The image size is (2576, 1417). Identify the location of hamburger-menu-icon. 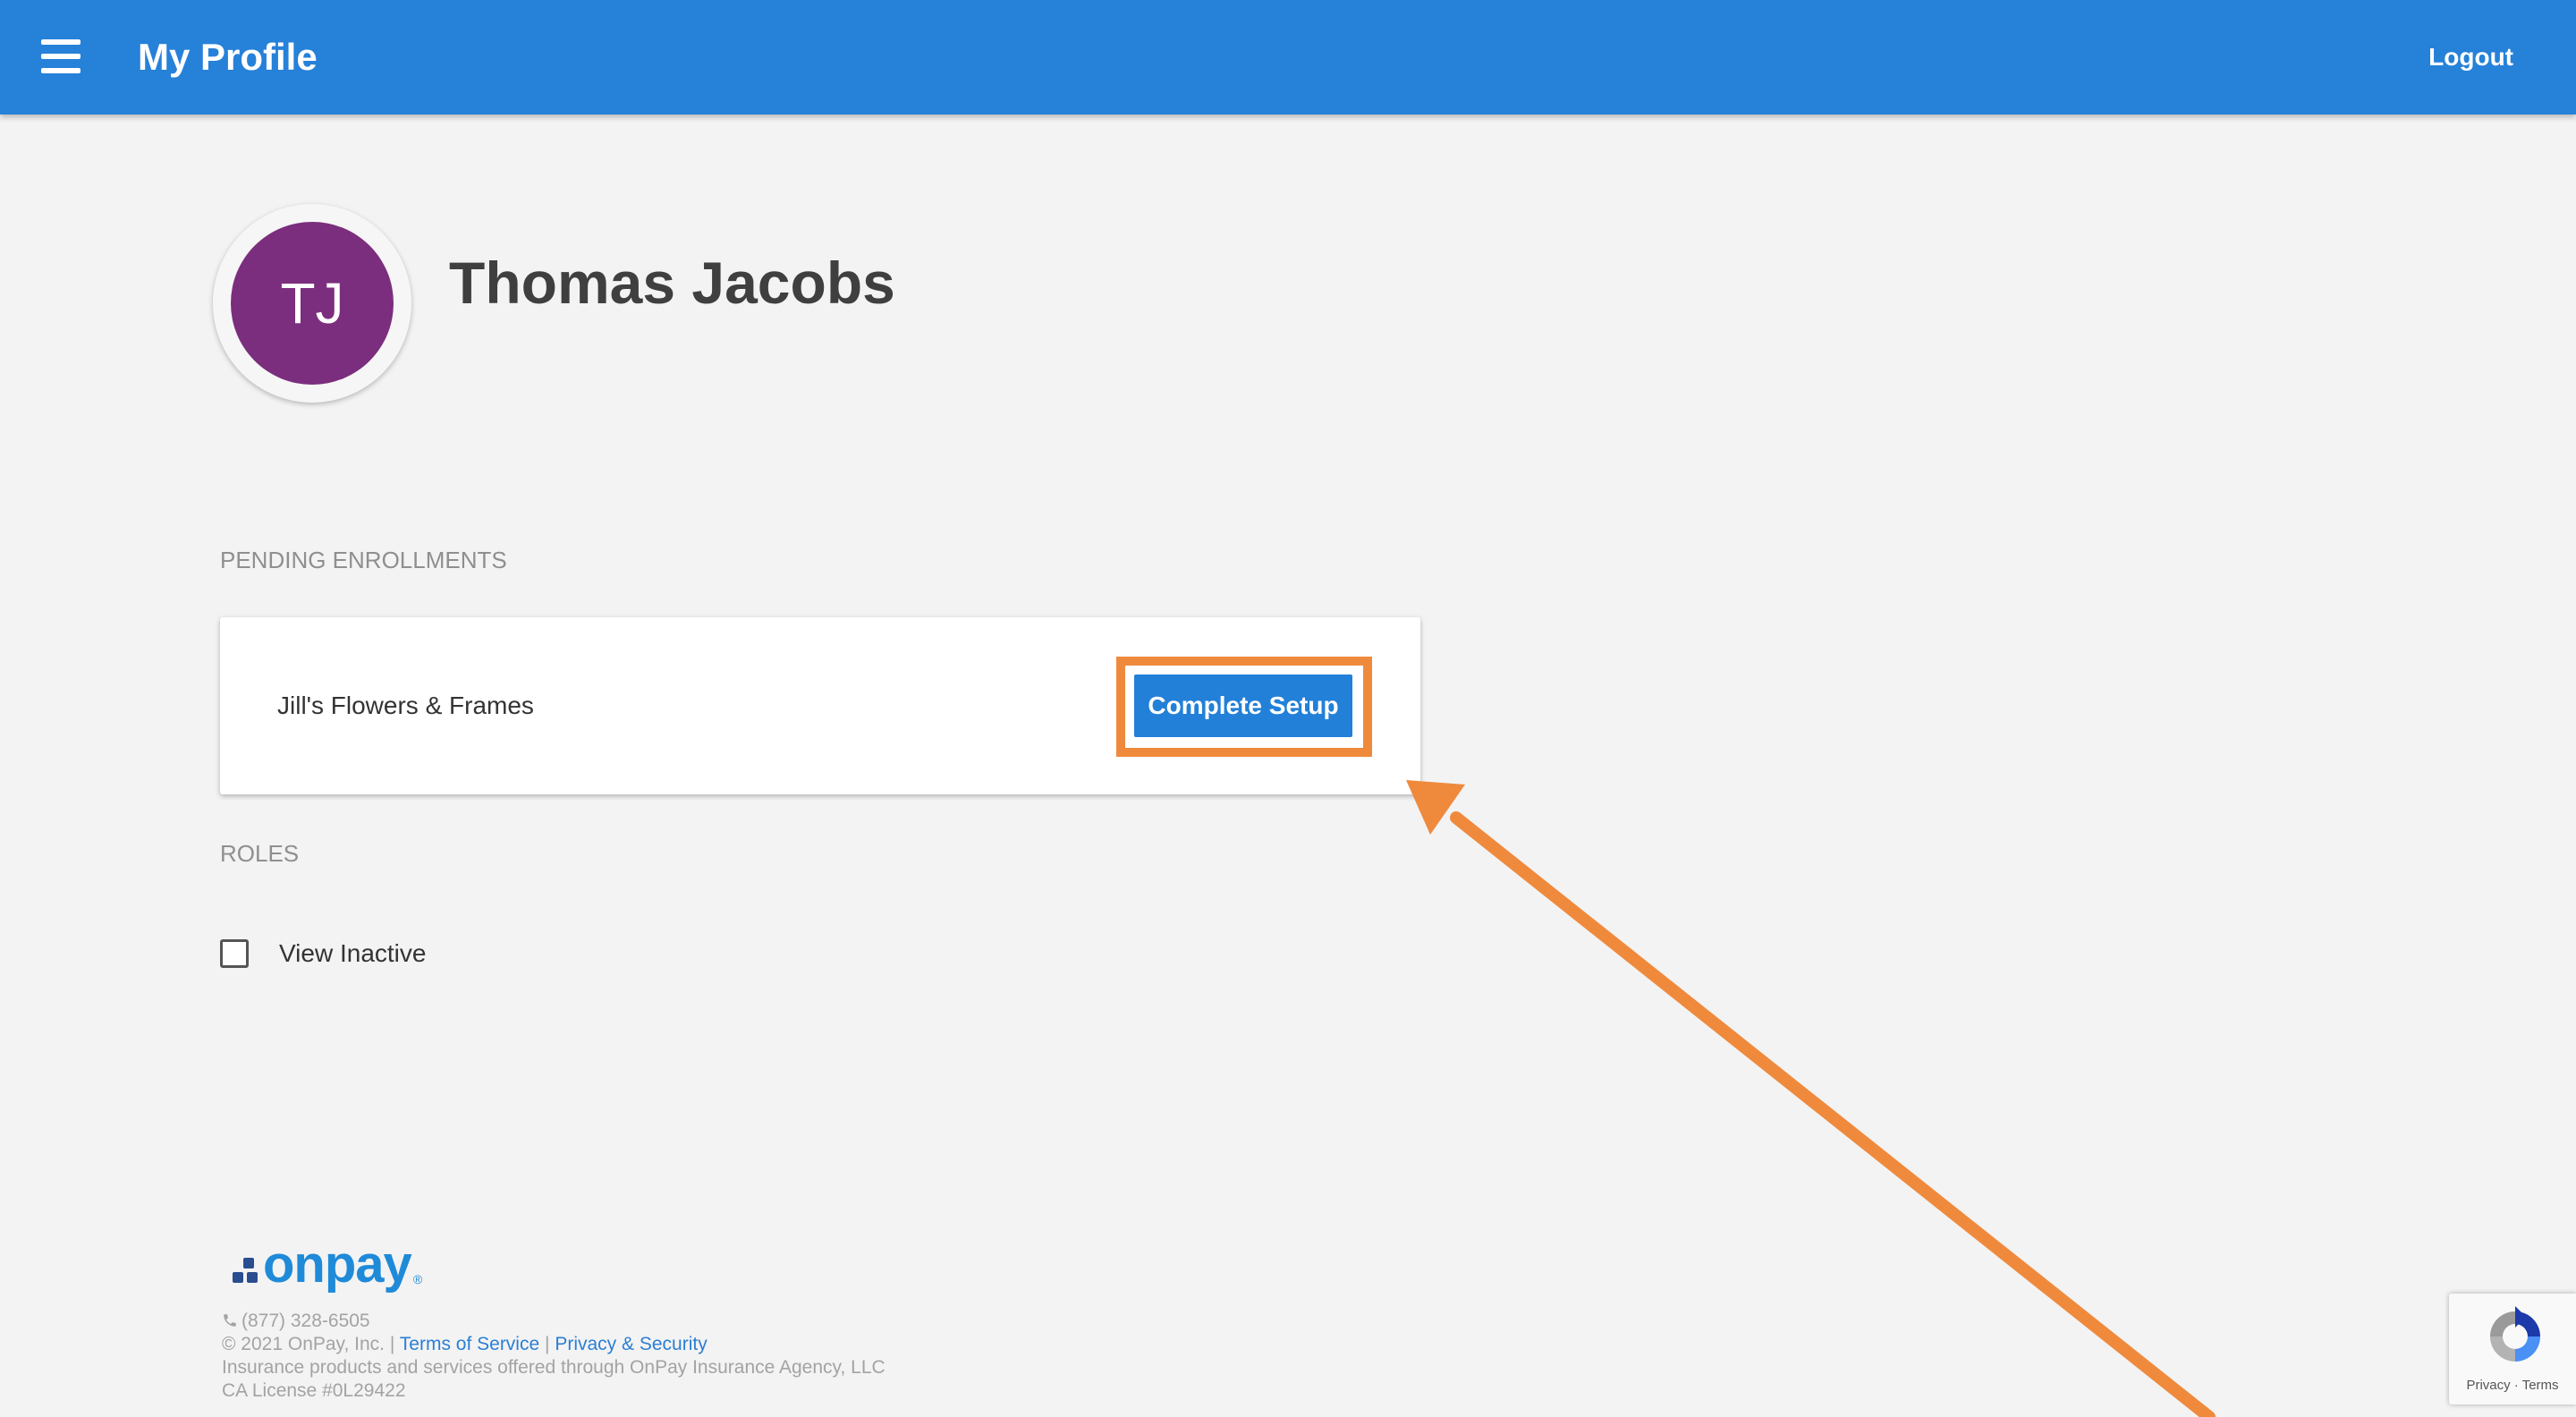
(60, 58).